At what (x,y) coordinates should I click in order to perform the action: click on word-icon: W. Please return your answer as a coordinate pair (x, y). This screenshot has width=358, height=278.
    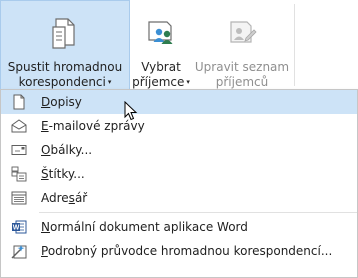
    Looking at the image, I should click on (19, 227).